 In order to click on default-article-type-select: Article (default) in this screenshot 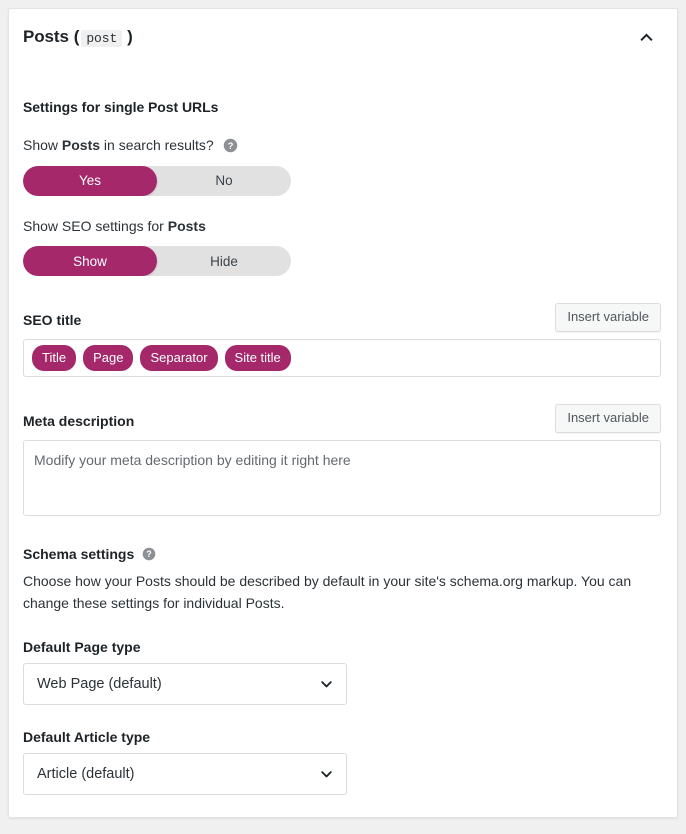, I will do `click(185, 773)`.